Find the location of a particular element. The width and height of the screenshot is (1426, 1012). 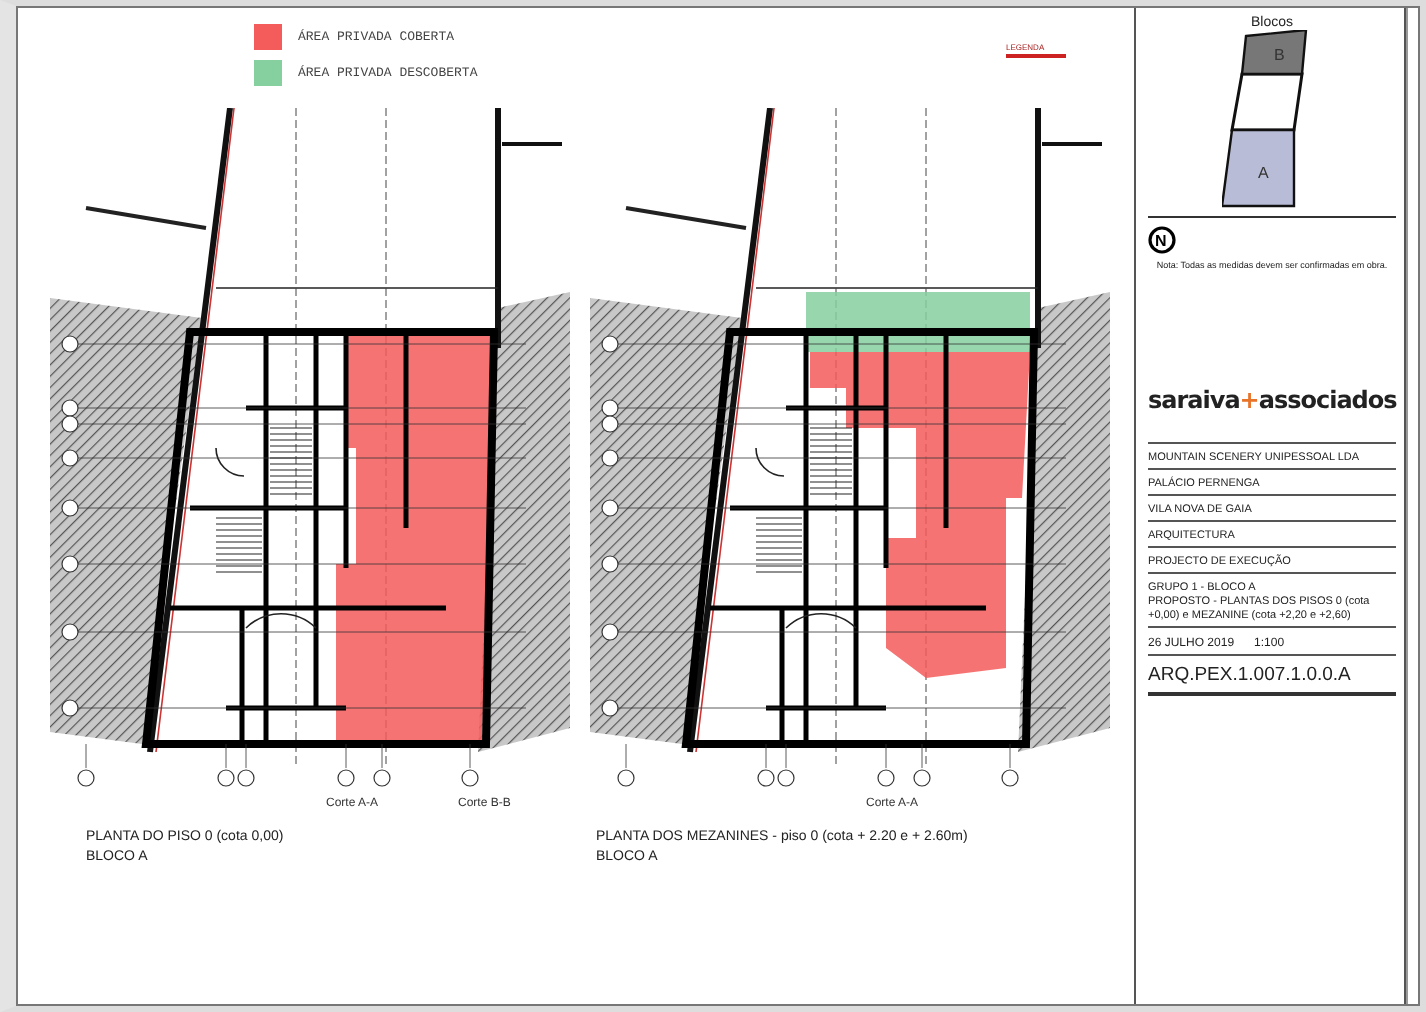

company-logo: saraiva+associados is located at coordinates (1272, 400).